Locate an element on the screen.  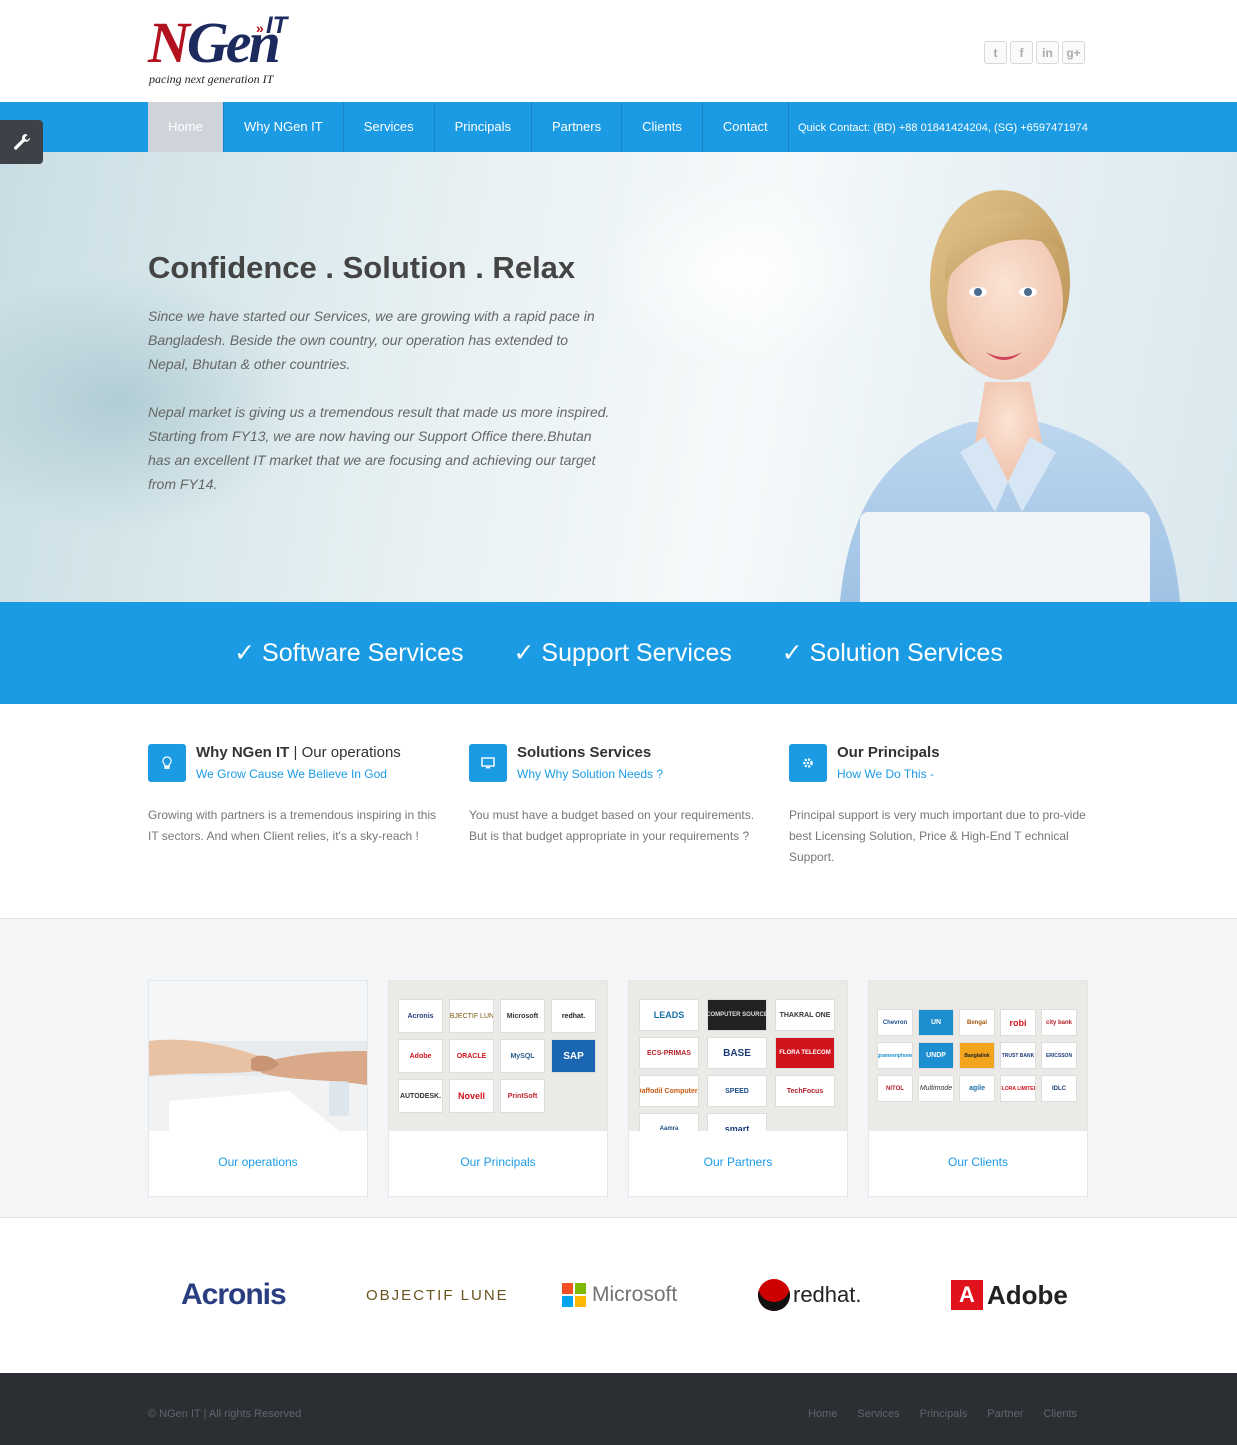
google-plus-icon: g+ is located at coordinates (1073, 52).